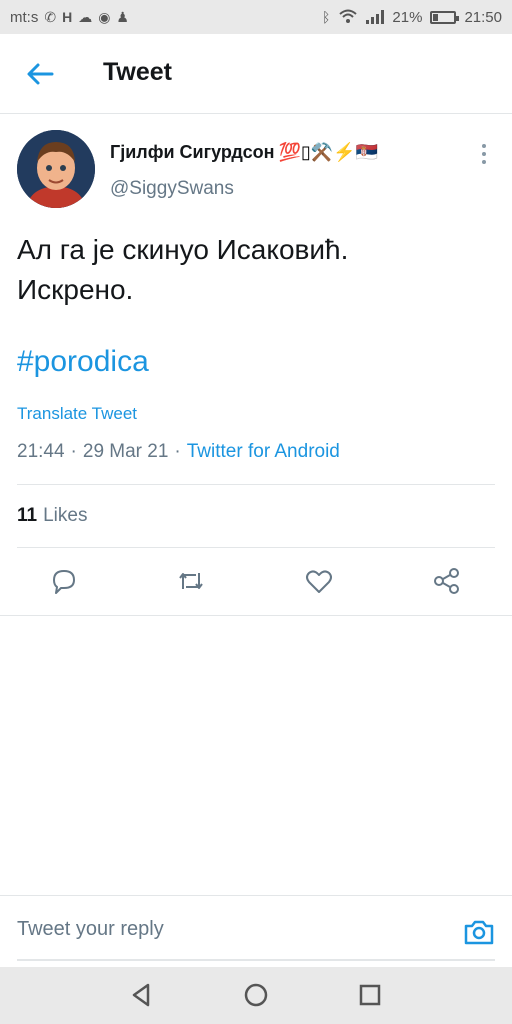  Describe the element at coordinates (445, 17) in the screenshot. I see `battery-icon` at that location.